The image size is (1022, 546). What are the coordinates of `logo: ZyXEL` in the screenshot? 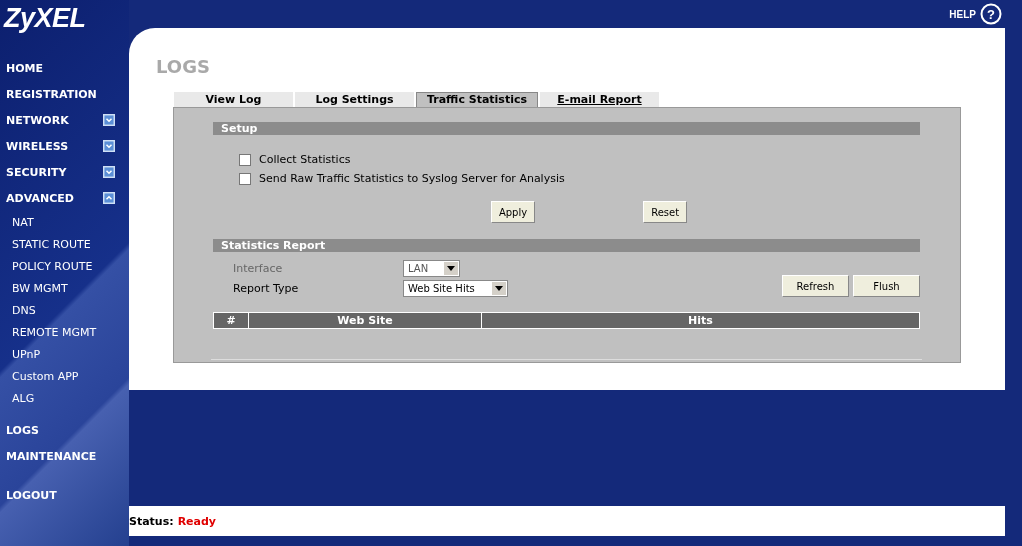 It's located at (44, 18).